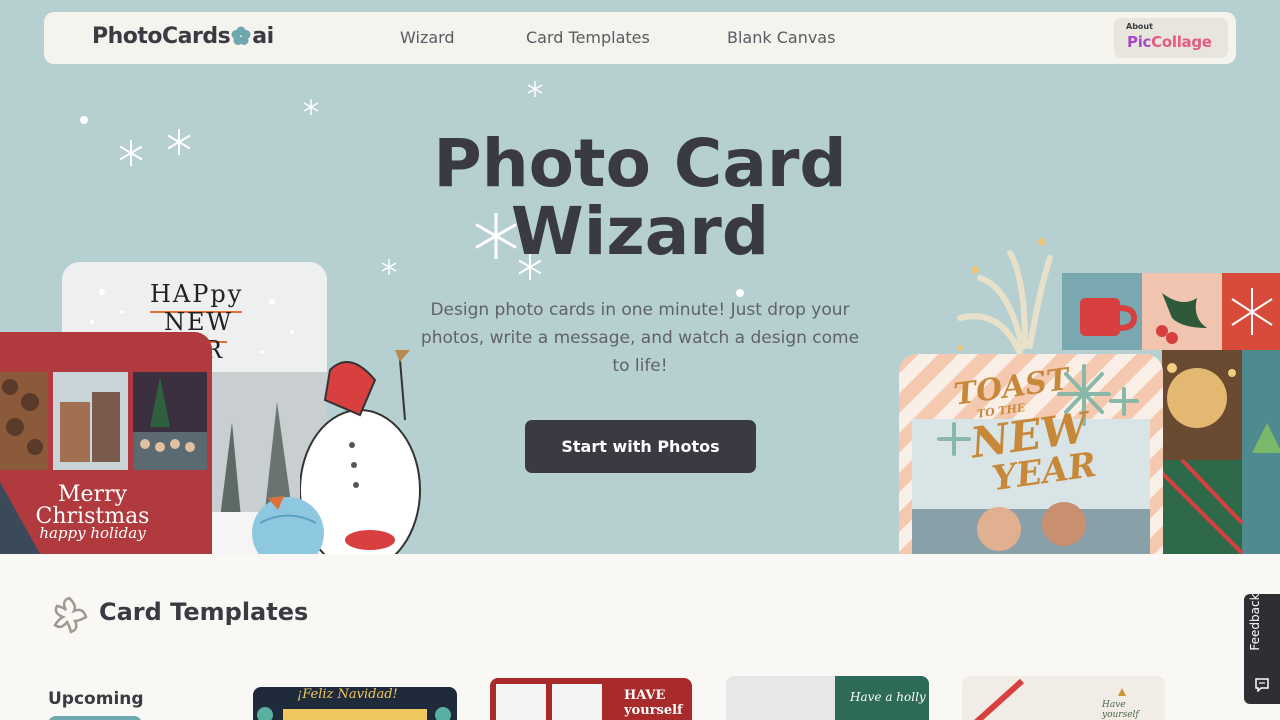 Image resolution: width=1280 pixels, height=720 pixels. Describe the element at coordinates (427, 37) in the screenshot. I see `nav-link-wizard: Wizard` at that location.